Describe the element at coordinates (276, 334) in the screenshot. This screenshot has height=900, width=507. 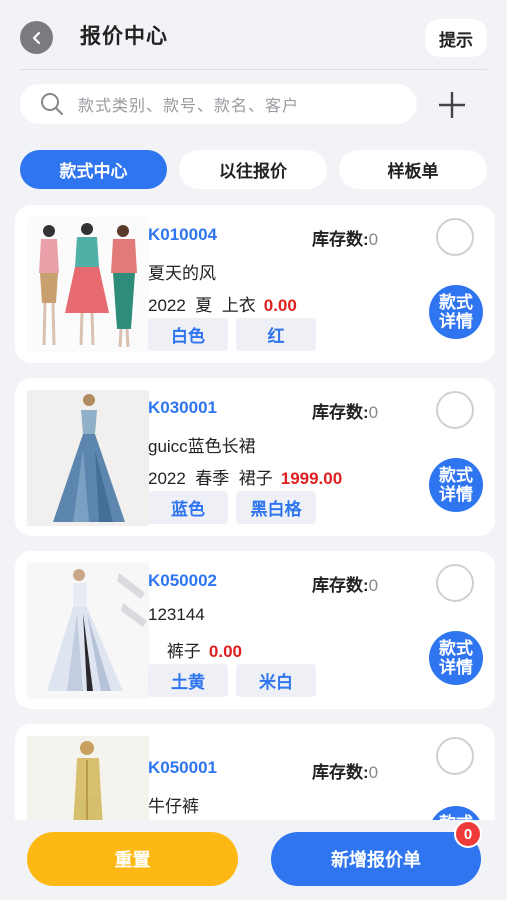
I see `color-chip: 红` at that location.